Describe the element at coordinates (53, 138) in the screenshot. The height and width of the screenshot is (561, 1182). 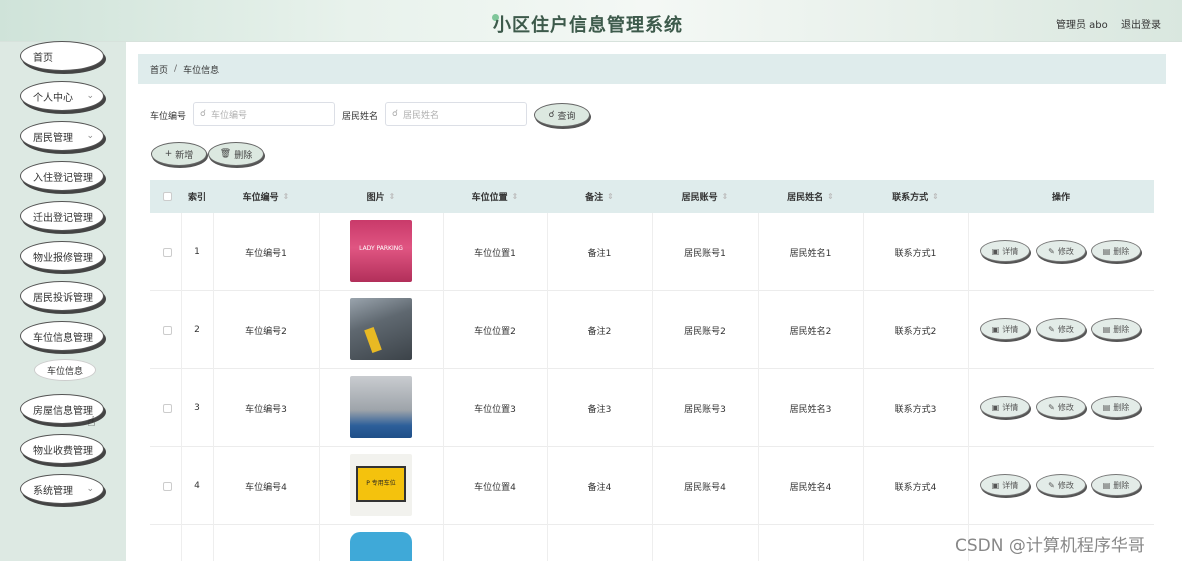
I see `sidebar-item-label: 居民管理` at that location.